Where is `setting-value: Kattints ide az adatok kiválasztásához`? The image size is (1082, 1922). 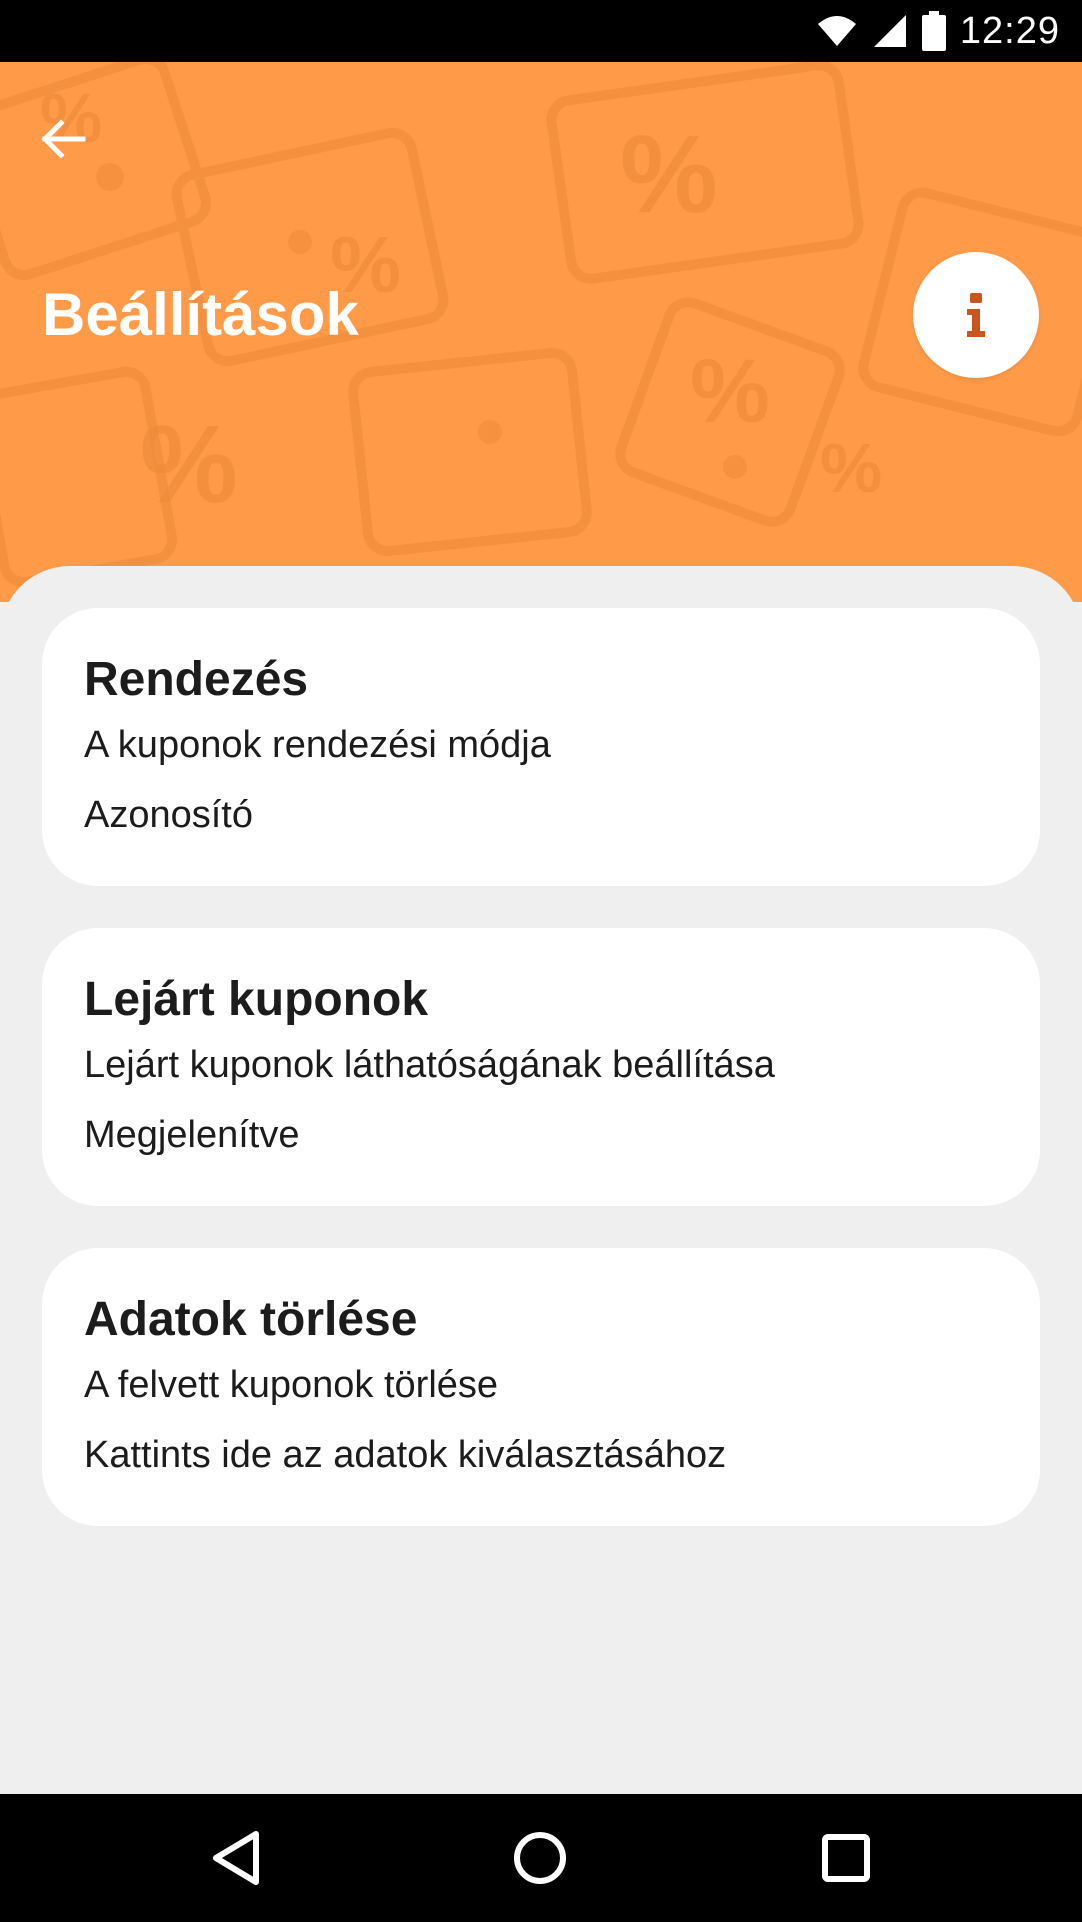 setting-value: Kattints ide az adatok kiválasztásához is located at coordinates (405, 1455).